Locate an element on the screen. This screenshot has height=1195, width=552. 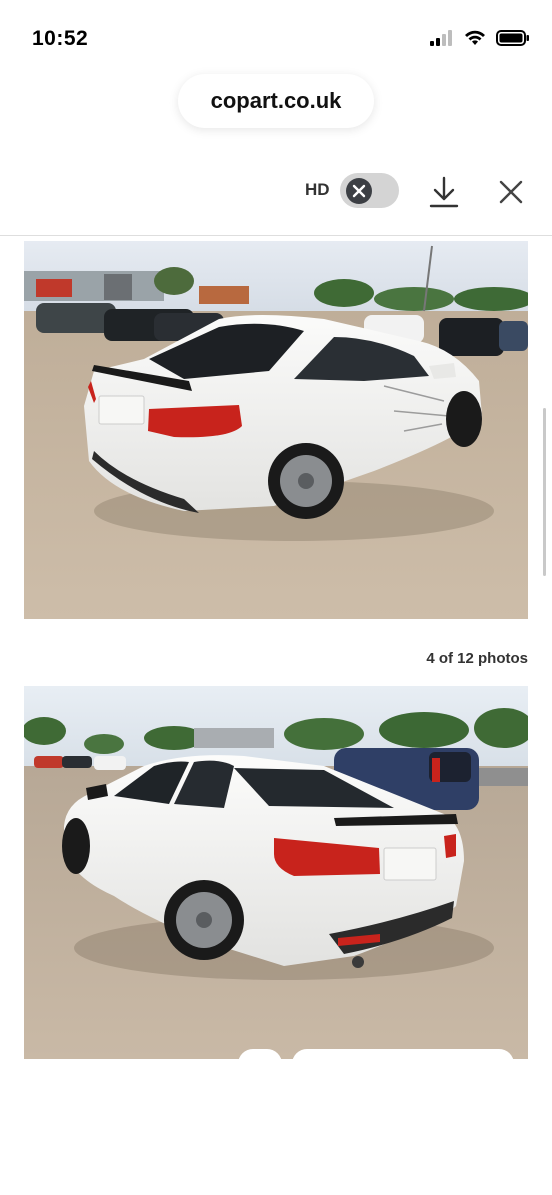
status-bar: 10:52 is located at coordinates (276, 40).